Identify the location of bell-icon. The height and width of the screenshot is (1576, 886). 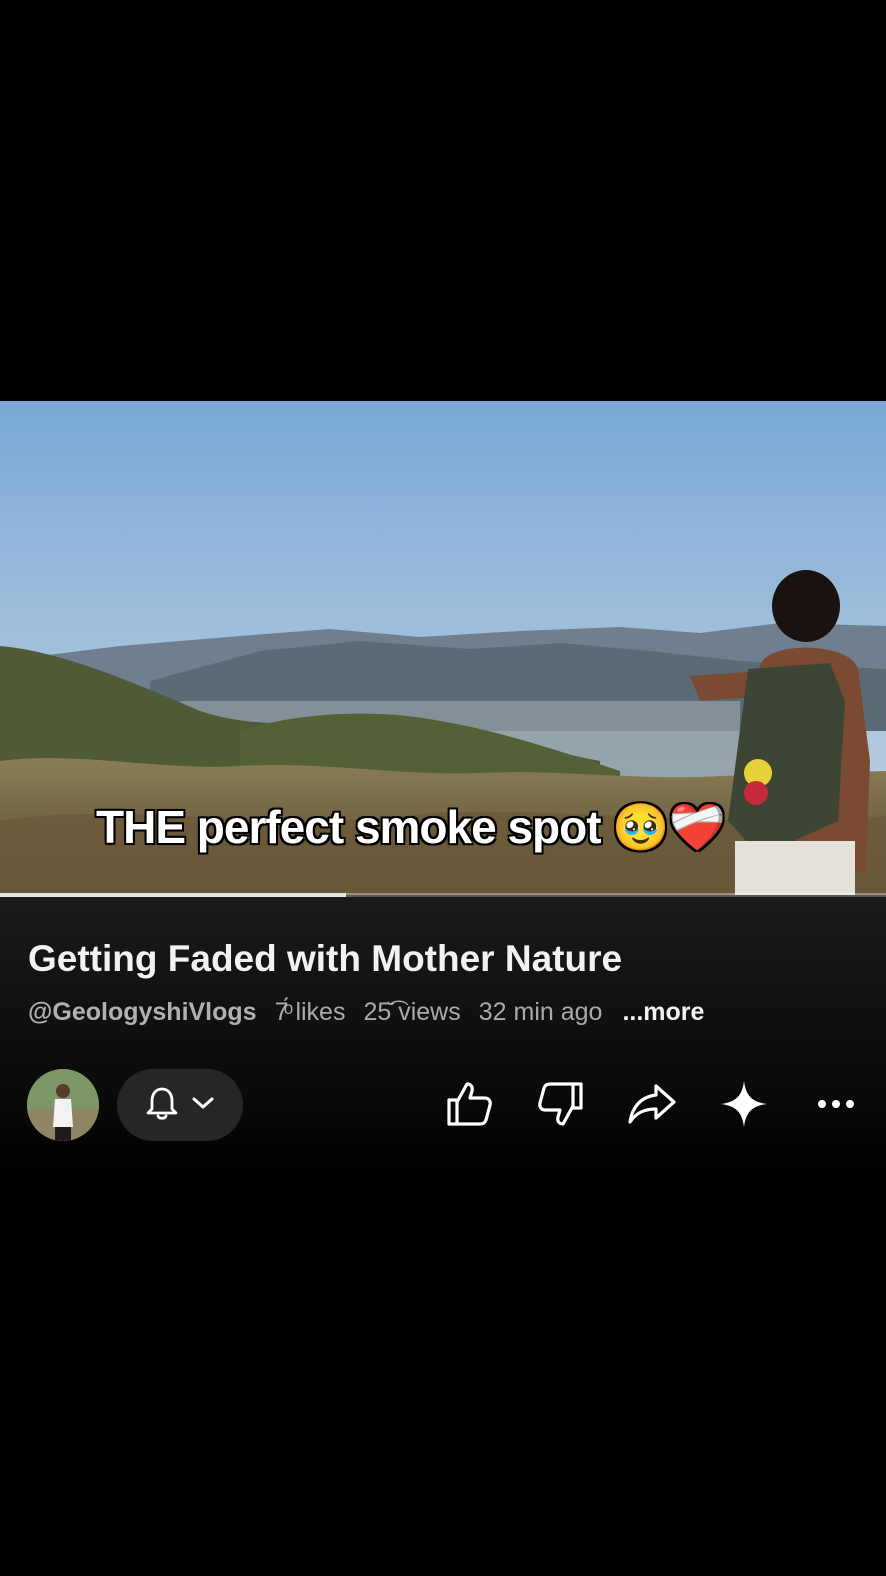
(162, 1105).